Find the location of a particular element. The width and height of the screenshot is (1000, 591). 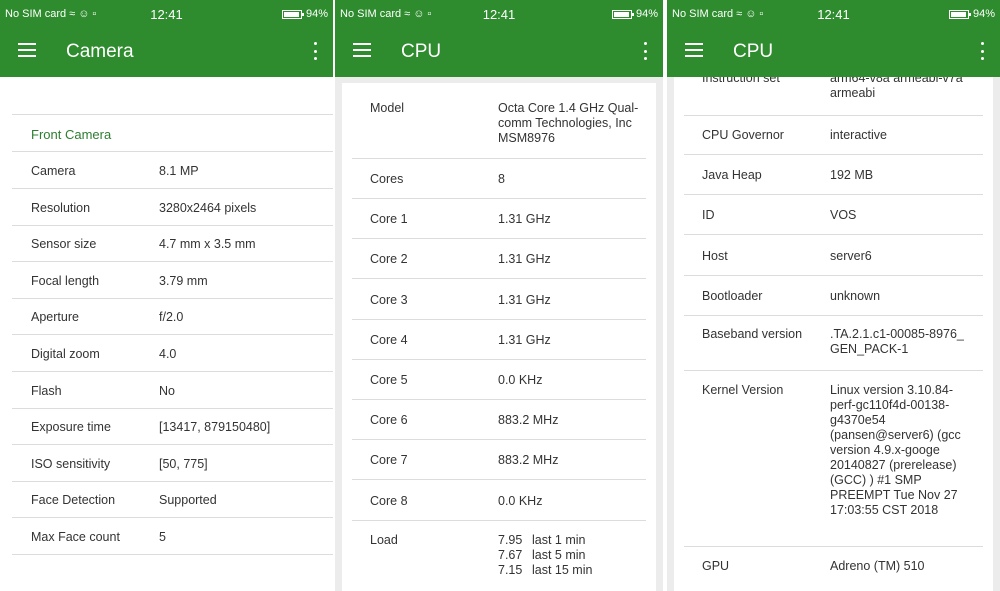

model-line: comm Technologies, Inc is located at coordinates (565, 123).